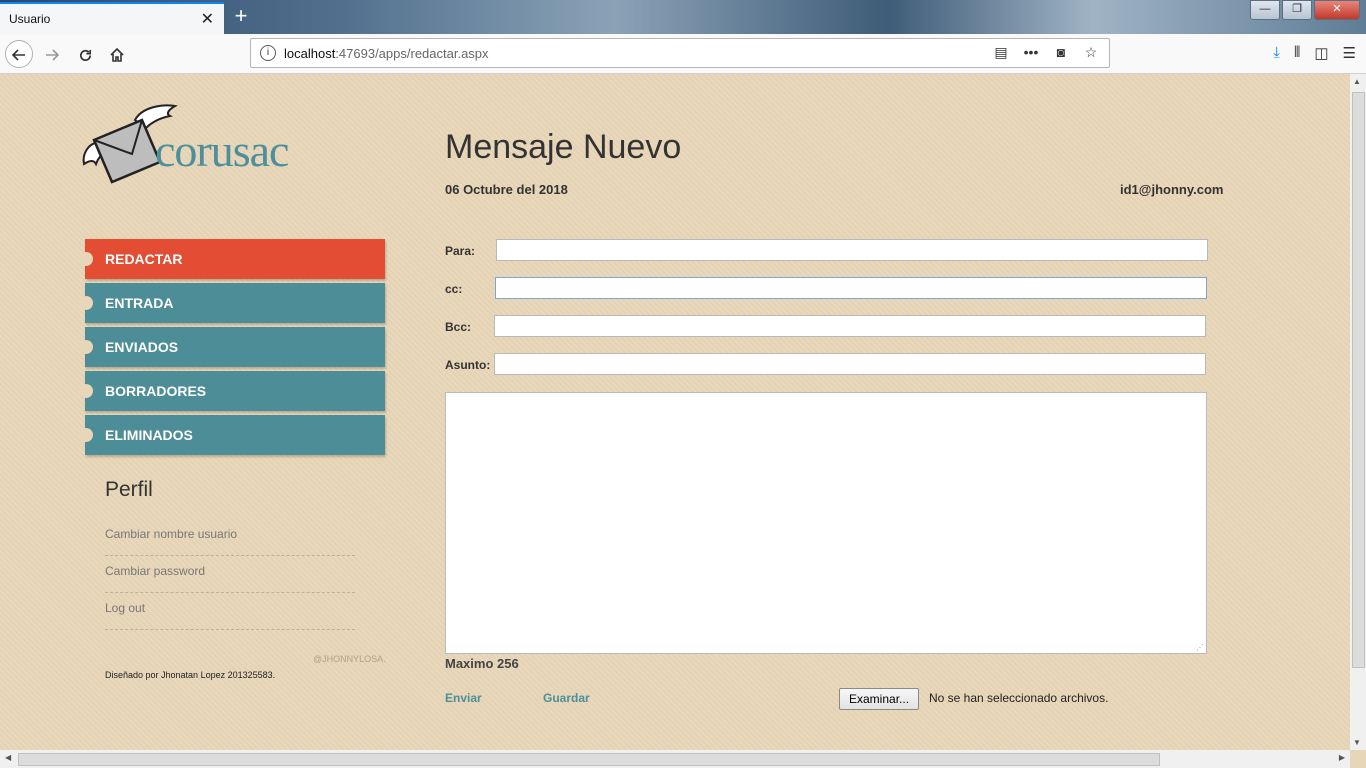 This screenshot has height=768, width=1366. Describe the element at coordinates (1297, 10) in the screenshot. I see `maximize-button: ❐` at that location.